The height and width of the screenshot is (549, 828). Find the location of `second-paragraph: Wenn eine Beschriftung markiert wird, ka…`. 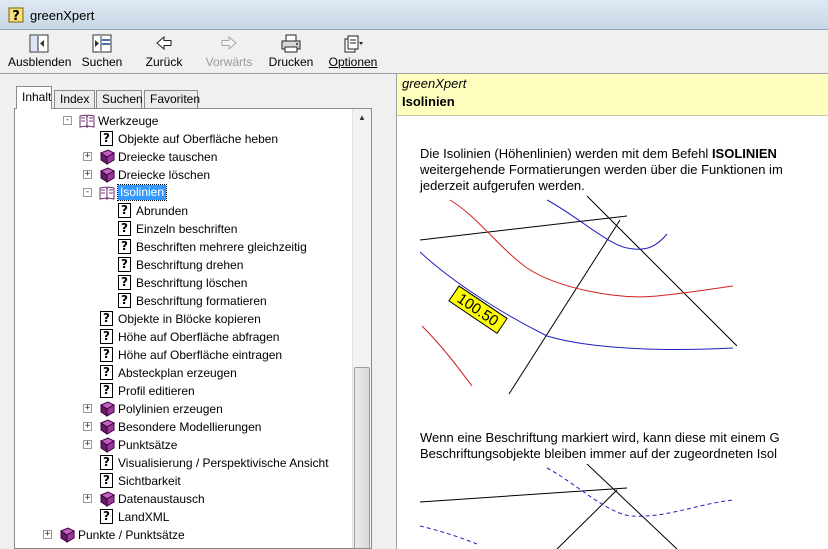

second-paragraph: Wenn eine Beschriftung markiert wird, ka… is located at coordinates (600, 445).